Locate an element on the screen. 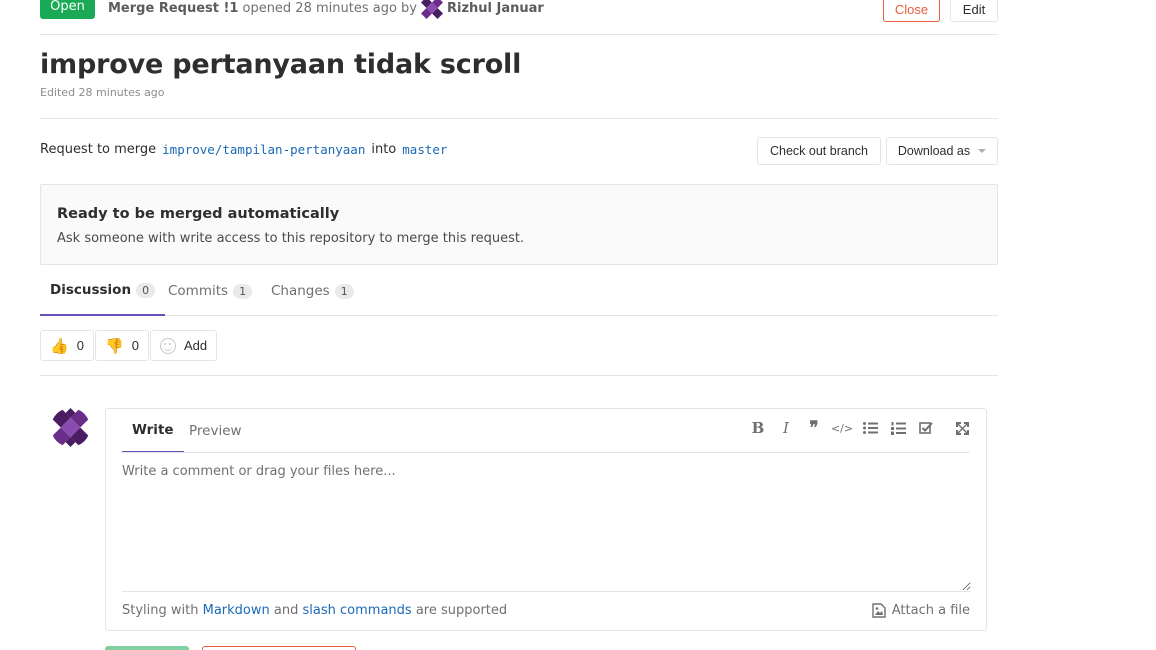 Image resolution: width=1156 pixels, height=650 pixels. tab-label: Commits is located at coordinates (198, 291).